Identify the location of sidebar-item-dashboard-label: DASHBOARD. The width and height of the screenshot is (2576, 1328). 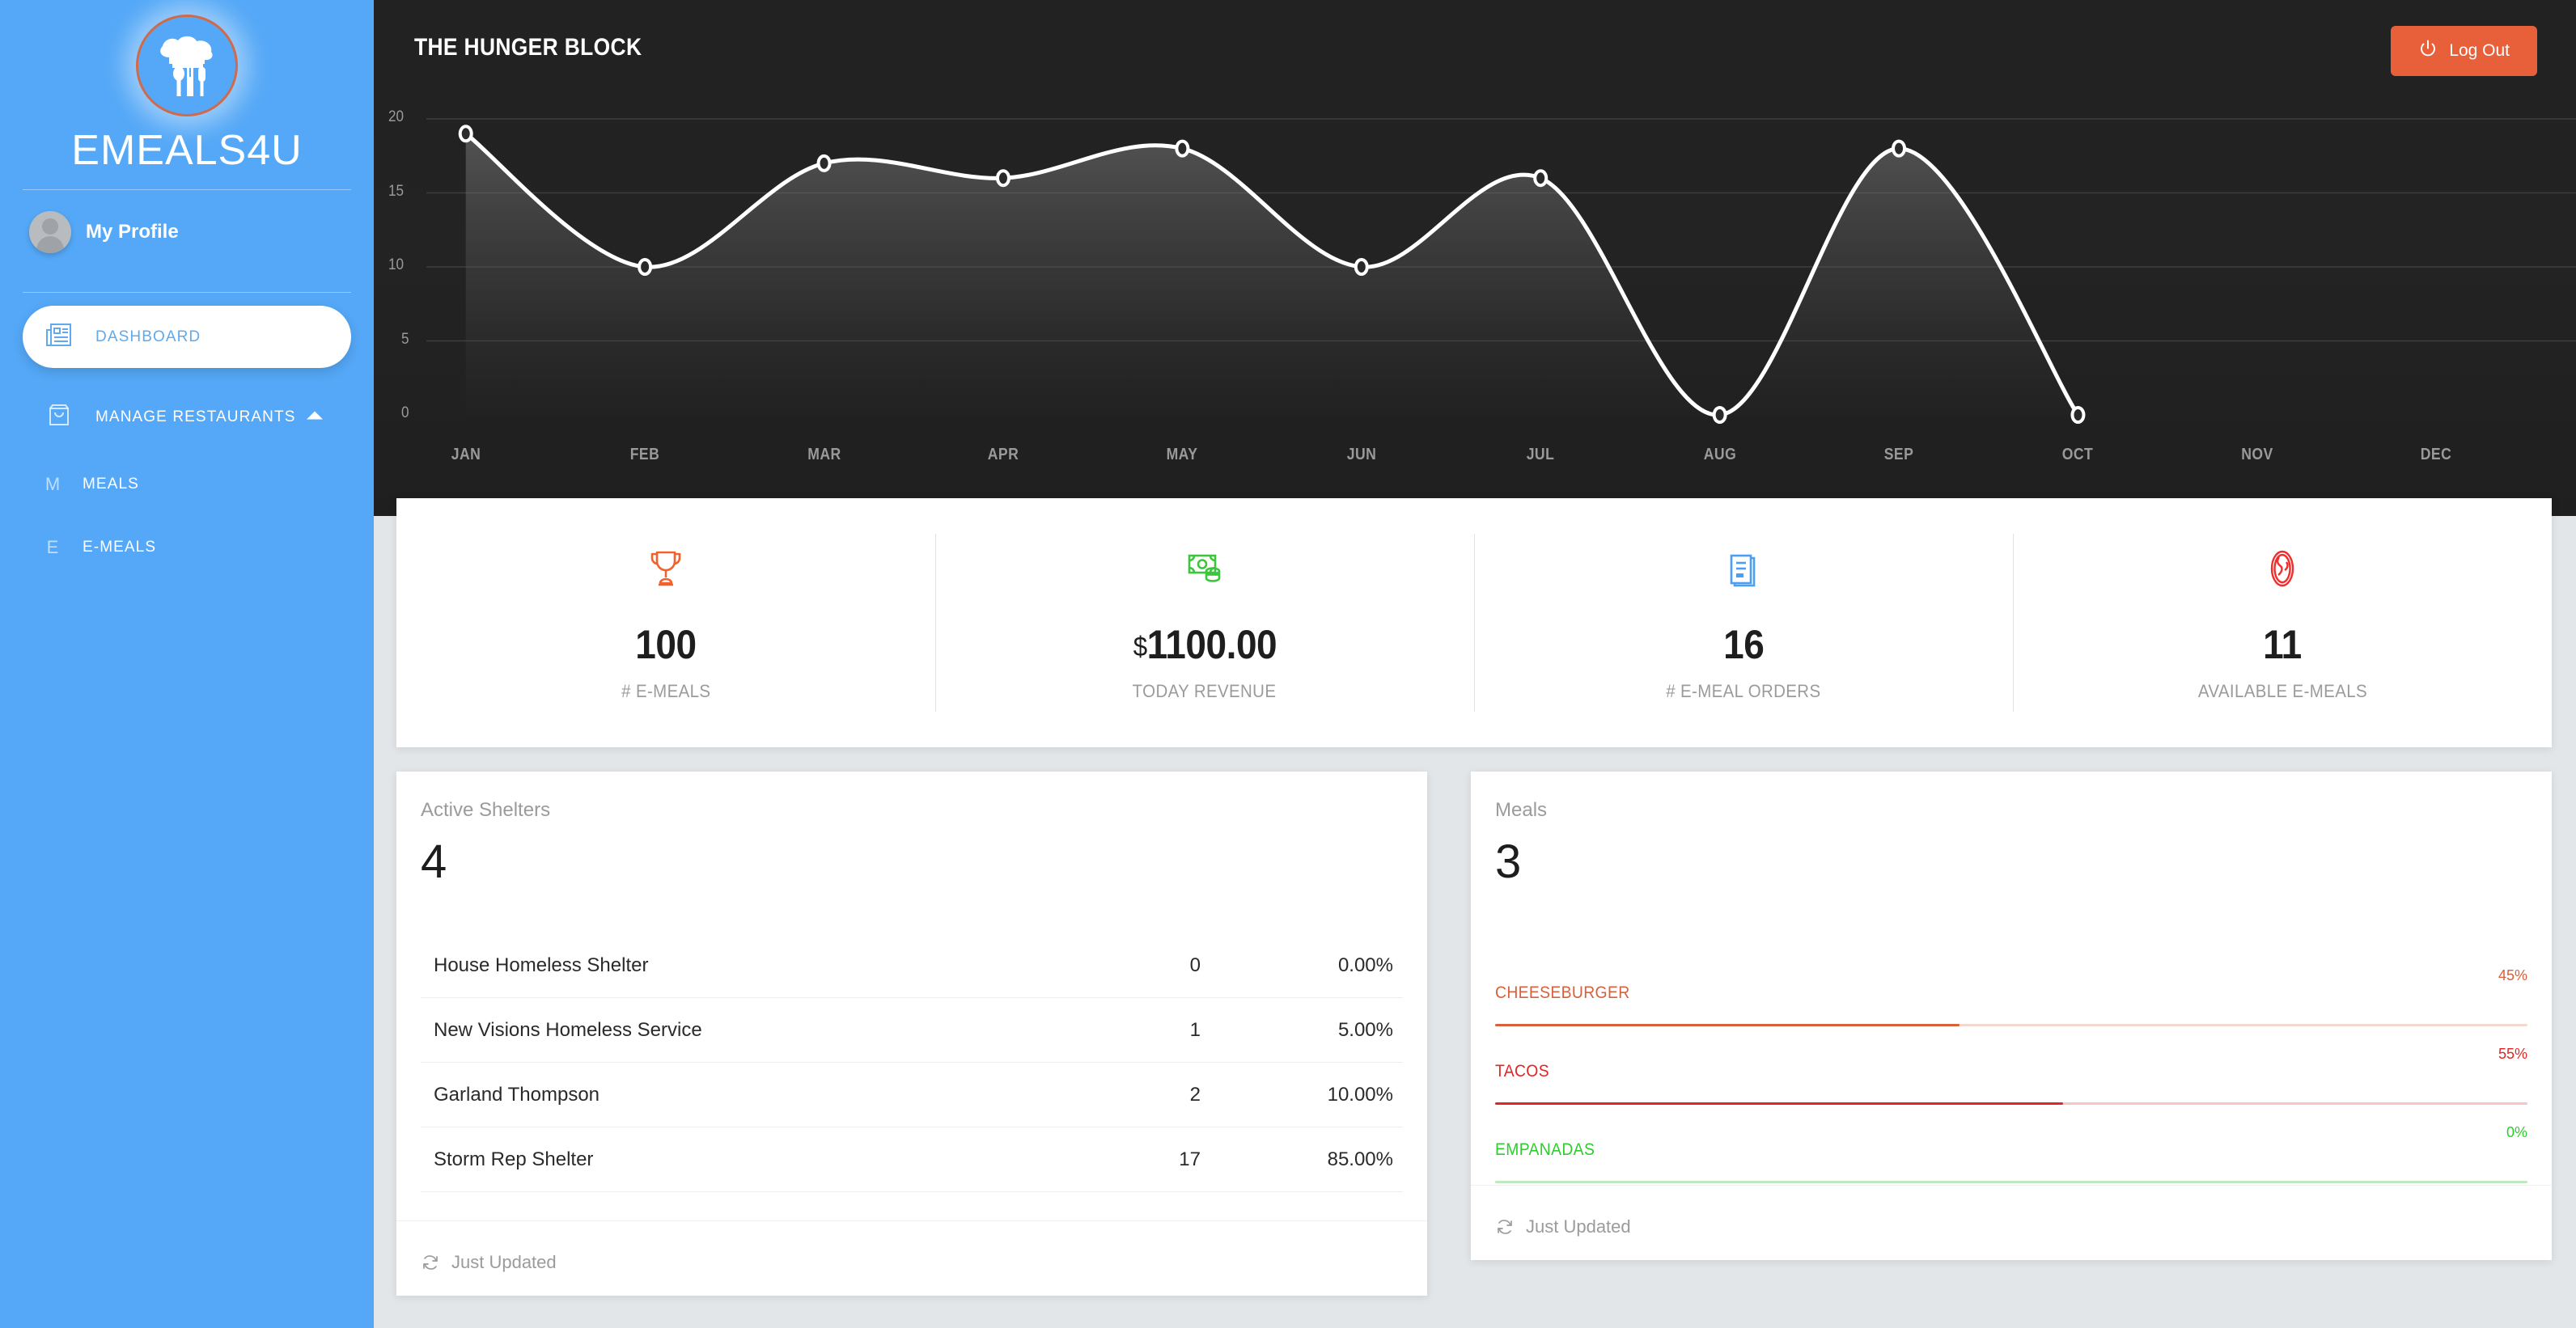
(148, 336).